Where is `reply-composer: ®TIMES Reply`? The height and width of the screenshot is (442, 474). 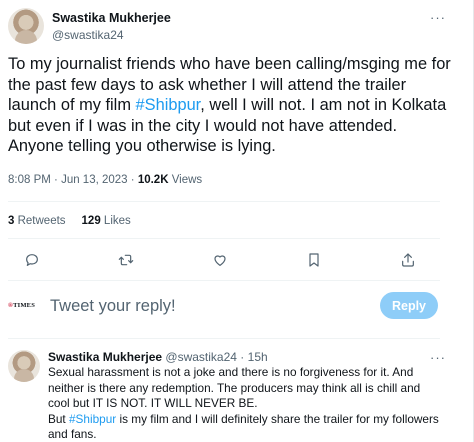 reply-composer: ®TIMES Reply is located at coordinates (224, 306).